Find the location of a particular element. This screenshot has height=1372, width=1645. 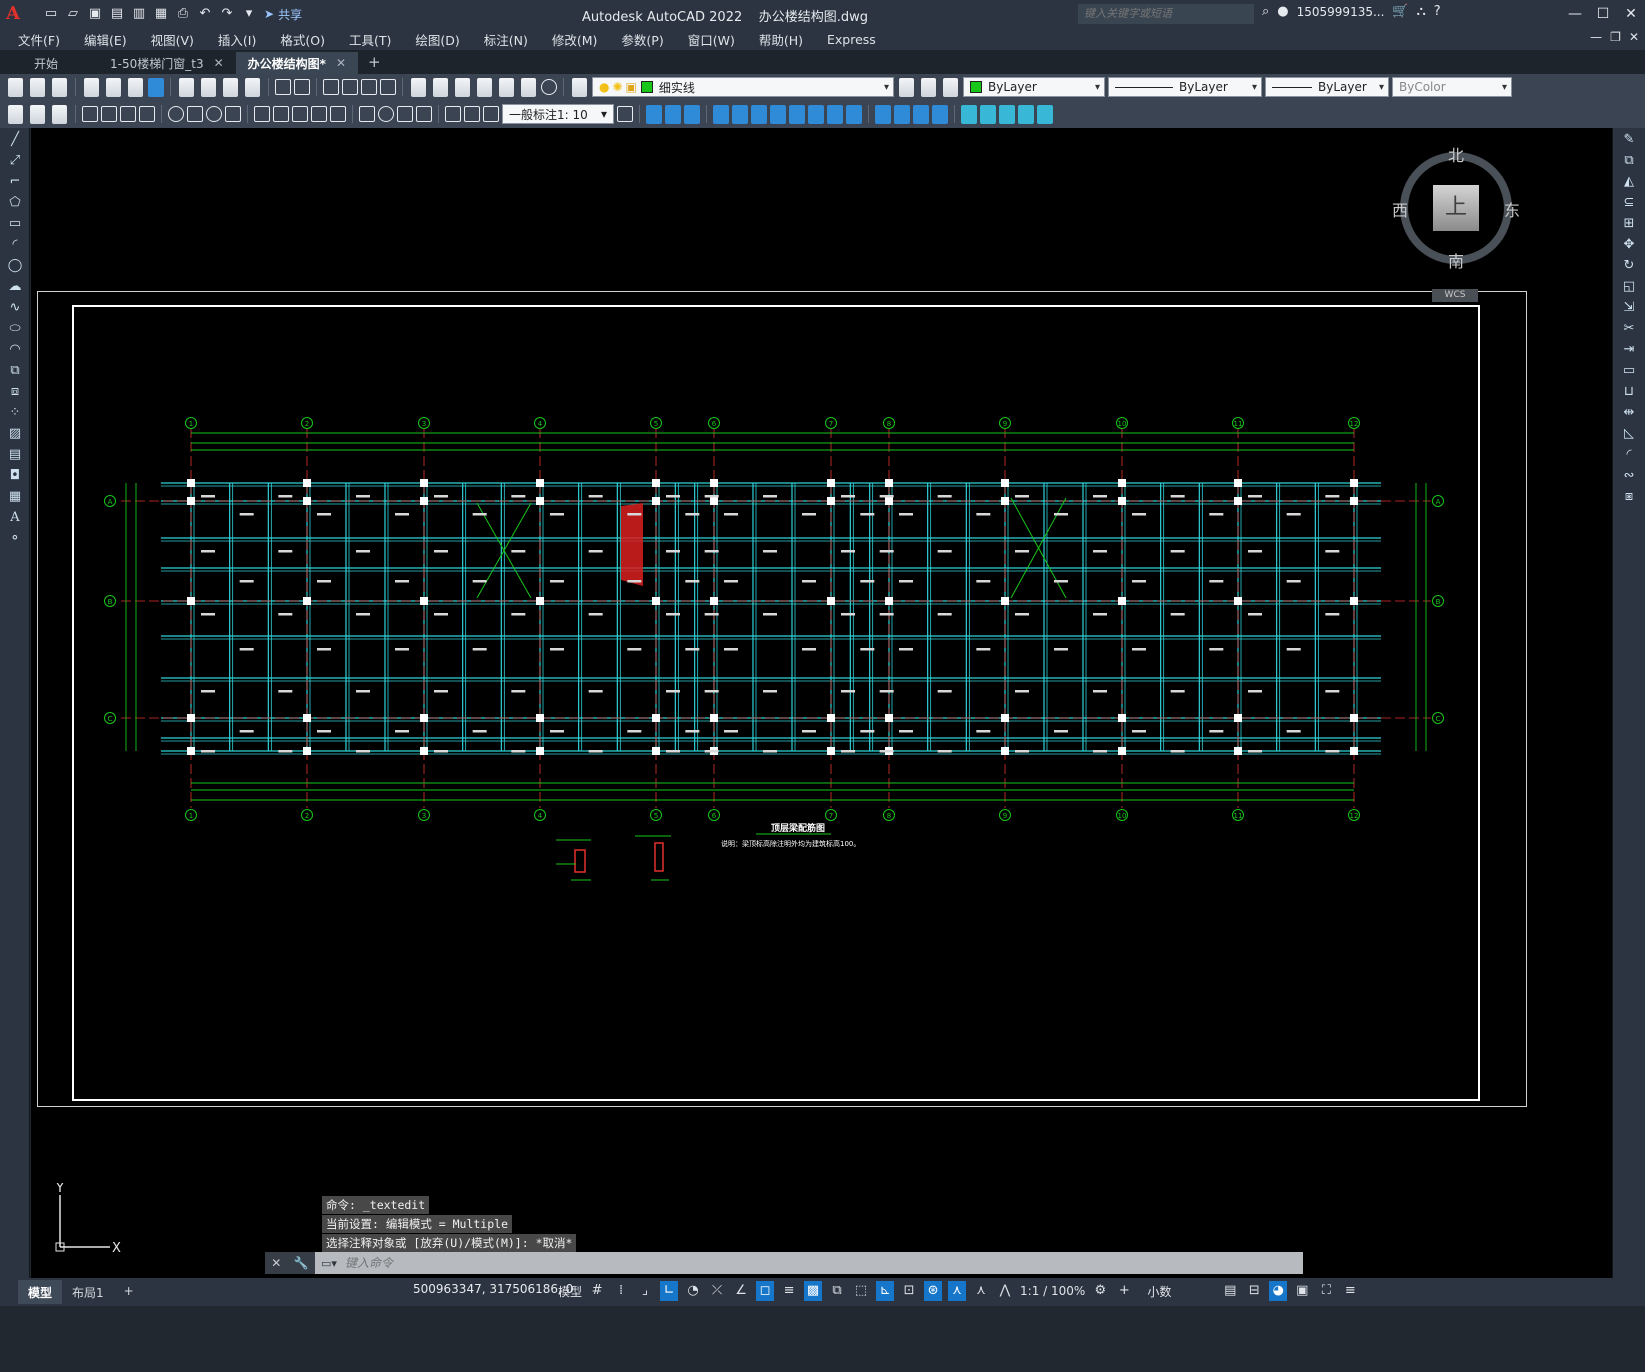

menu-view: 视图(V) is located at coordinates (172, 39).